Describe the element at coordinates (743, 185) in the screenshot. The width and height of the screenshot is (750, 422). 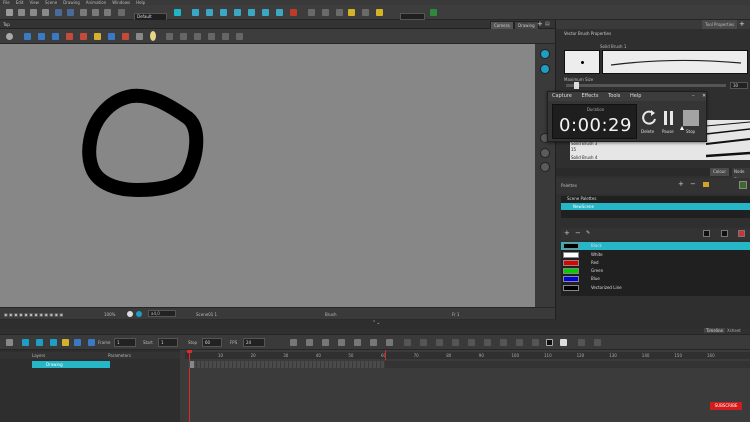
I see `palette-menu-icon` at that location.